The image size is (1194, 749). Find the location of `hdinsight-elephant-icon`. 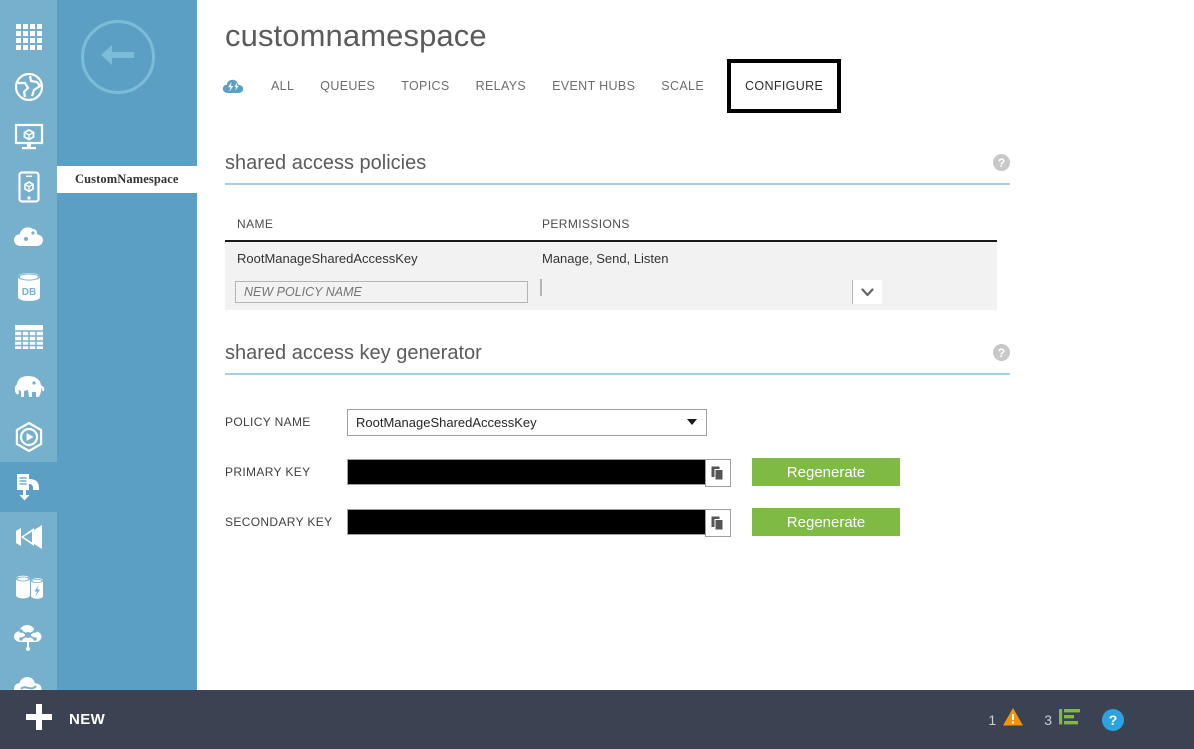

hdinsight-elephant-icon is located at coordinates (29, 387).